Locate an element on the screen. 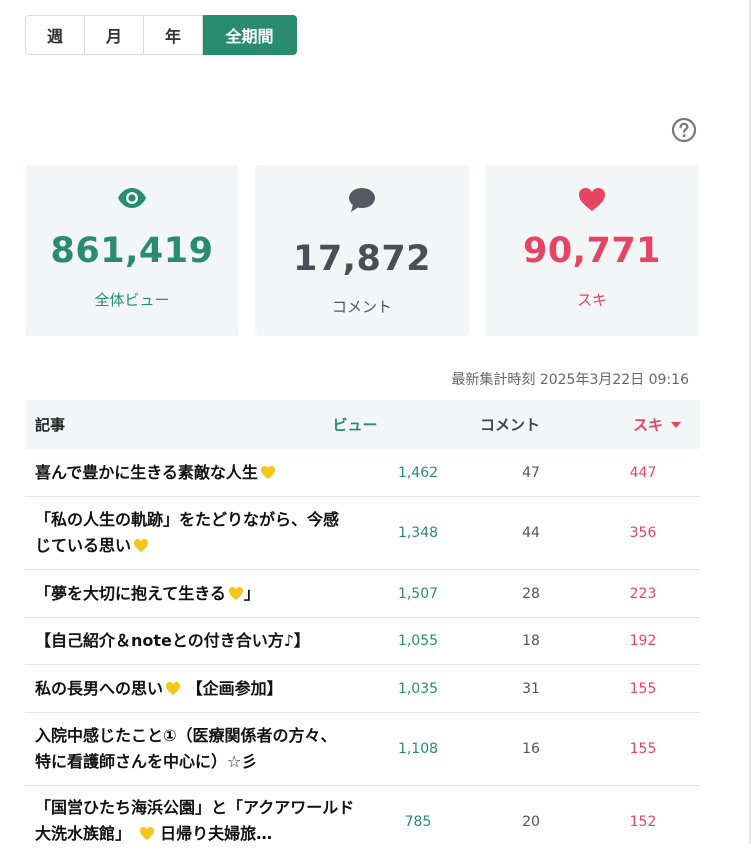 This screenshot has width=751, height=858. tab-year: 年 is located at coordinates (173, 35).